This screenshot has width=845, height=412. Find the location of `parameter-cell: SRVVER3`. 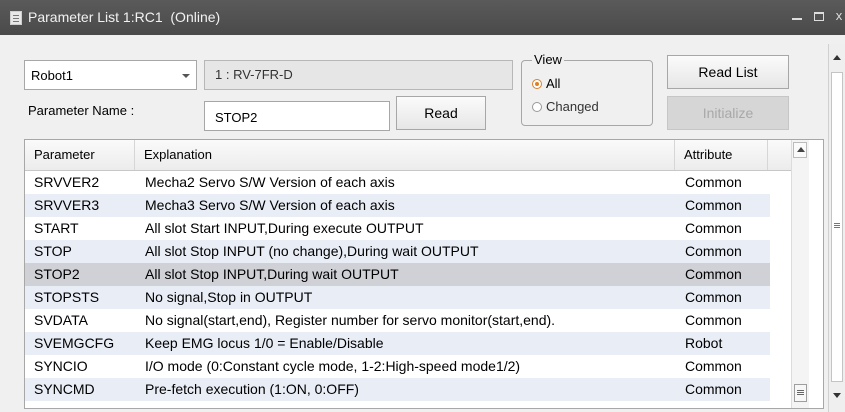

parameter-cell: SRVVER3 is located at coordinates (67, 205).